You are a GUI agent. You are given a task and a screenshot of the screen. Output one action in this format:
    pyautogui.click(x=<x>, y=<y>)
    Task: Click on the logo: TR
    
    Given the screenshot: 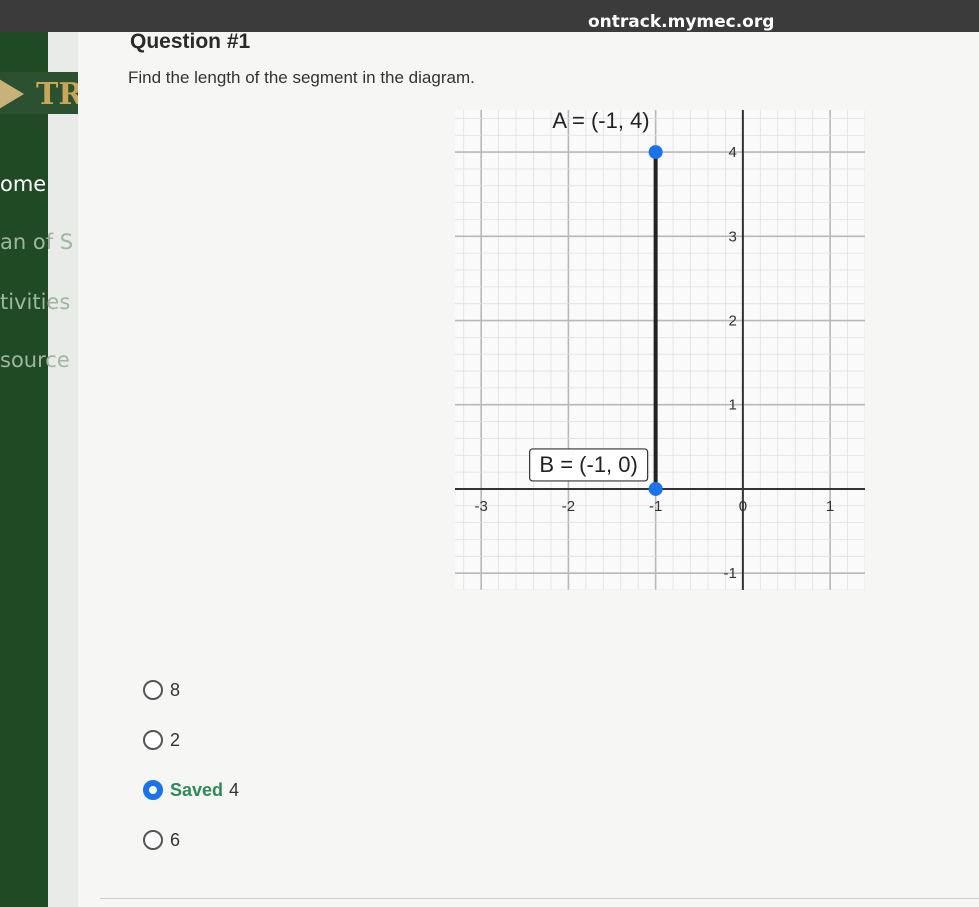 What is the action you would take?
    pyautogui.click(x=39, y=93)
    